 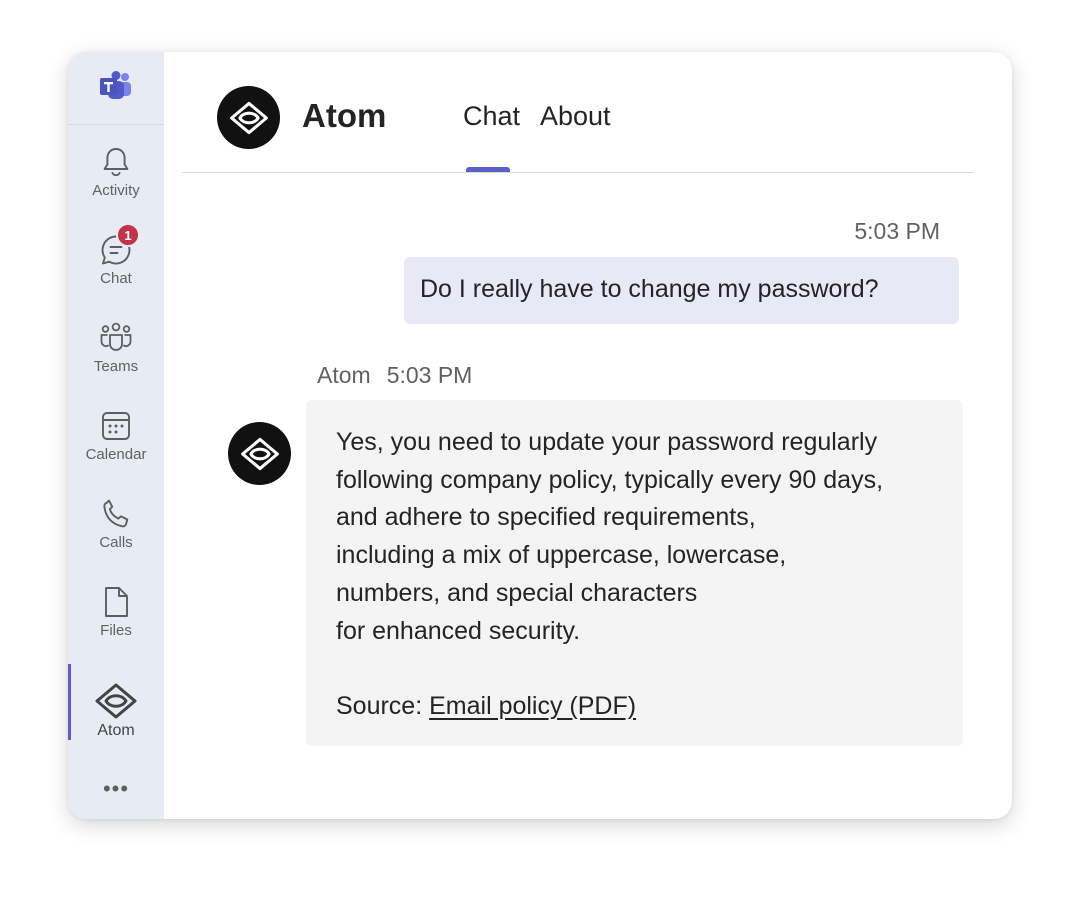 I want to click on rail-item-calls: Calls, so click(x=116, y=523).